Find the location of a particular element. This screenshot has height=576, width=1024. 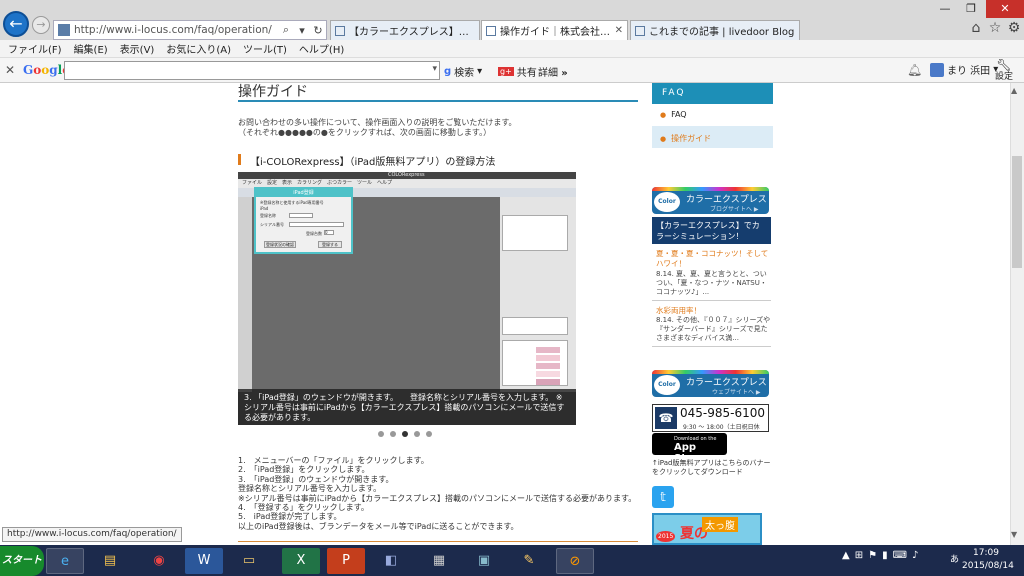

tray-up-icon: ▲ is located at coordinates (846, 555).